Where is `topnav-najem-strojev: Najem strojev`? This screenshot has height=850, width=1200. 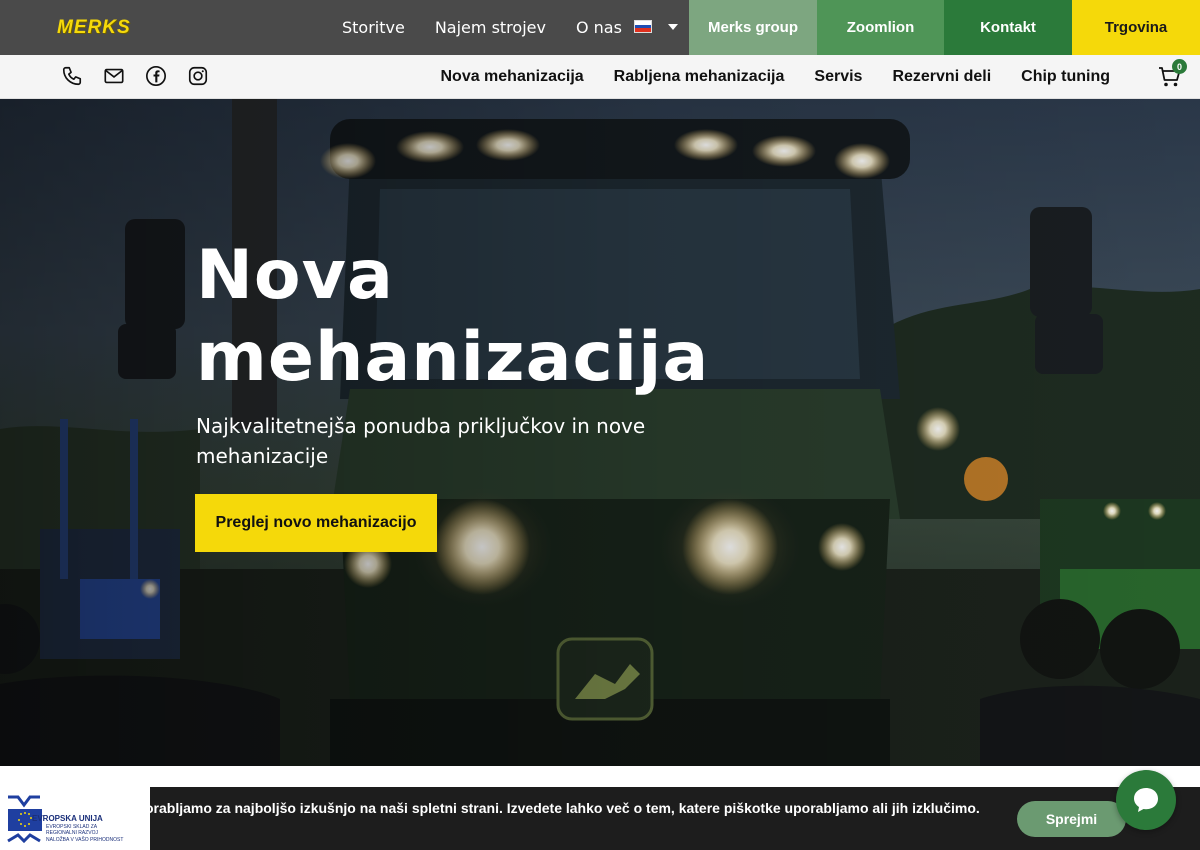
topnav-najem-strojev: Najem strojev is located at coordinates (490, 27).